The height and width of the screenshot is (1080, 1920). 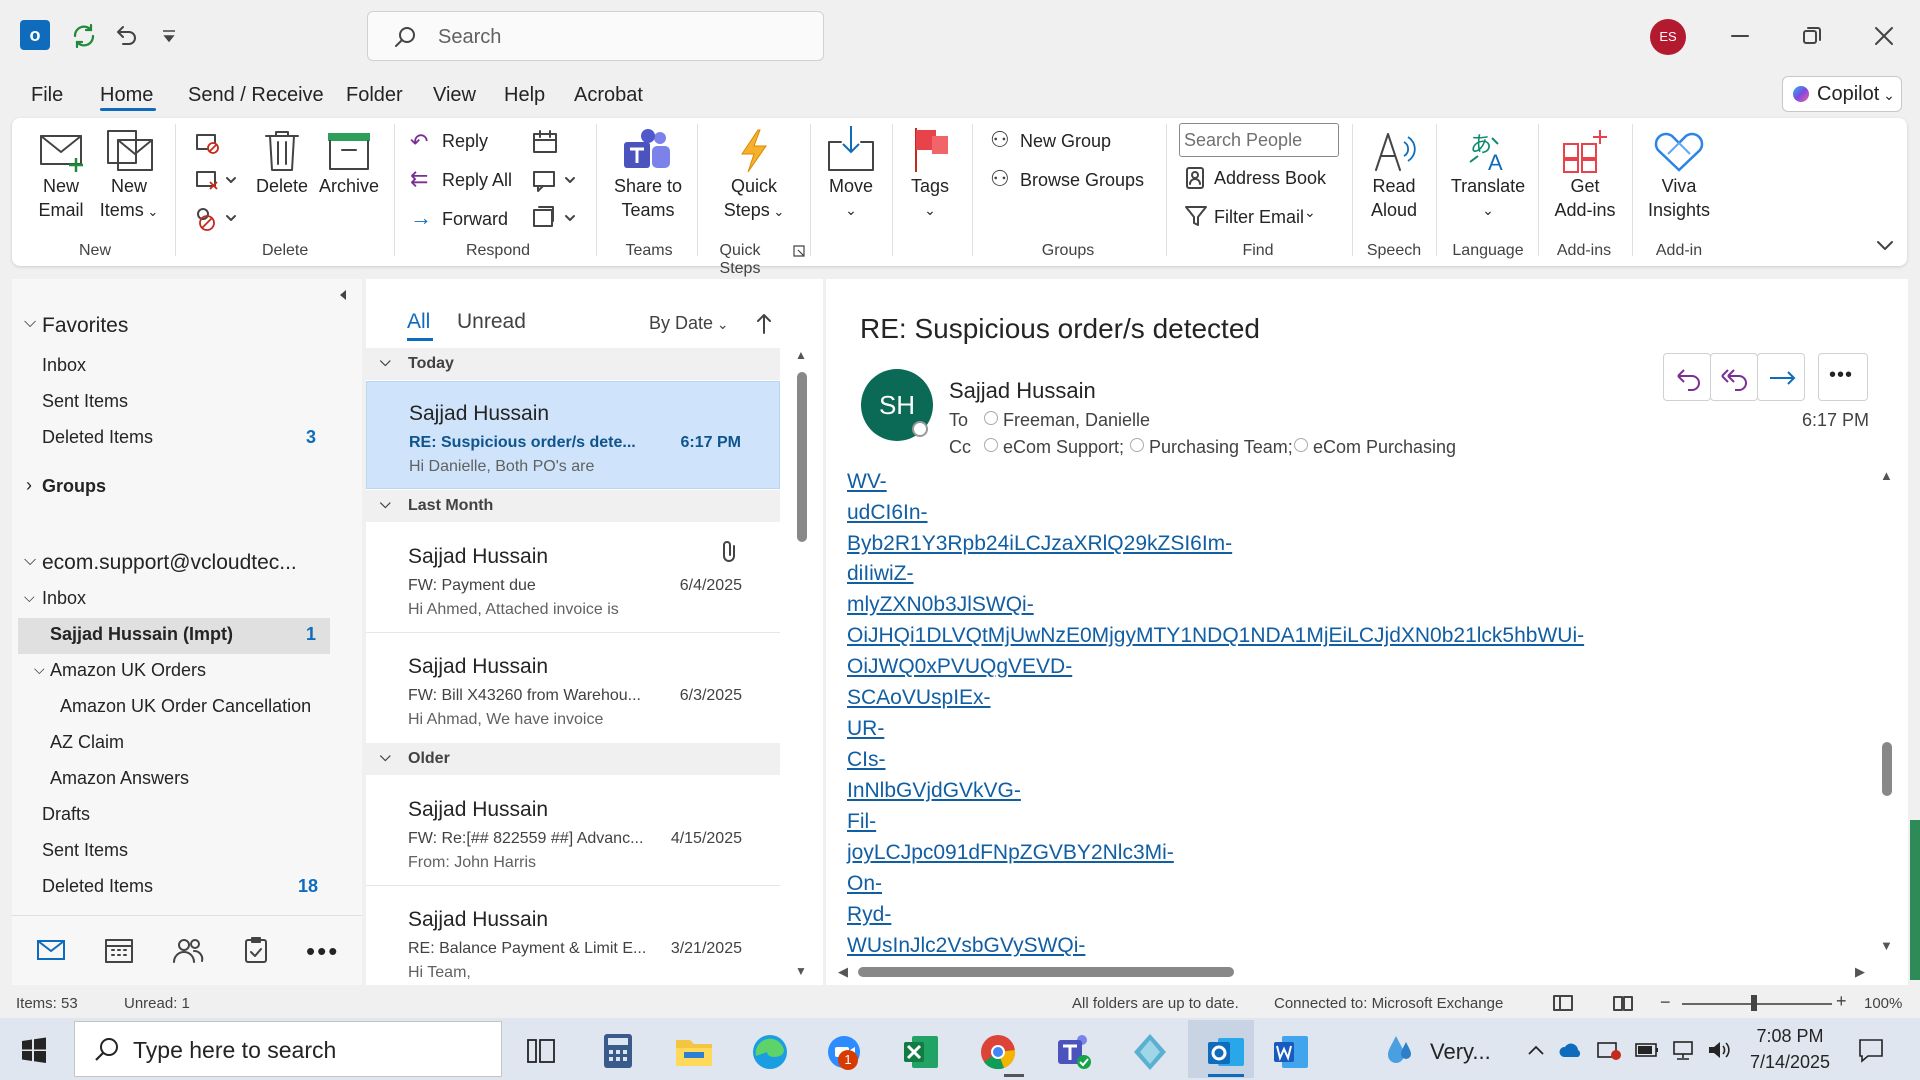 What do you see at coordinates (207, 144) in the screenshot?
I see `ignore-icon` at bounding box center [207, 144].